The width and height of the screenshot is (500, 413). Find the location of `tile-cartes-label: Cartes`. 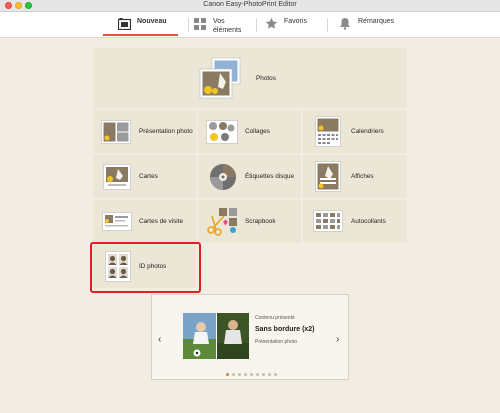

tile-cartes-label: Cartes is located at coordinates (148, 176).